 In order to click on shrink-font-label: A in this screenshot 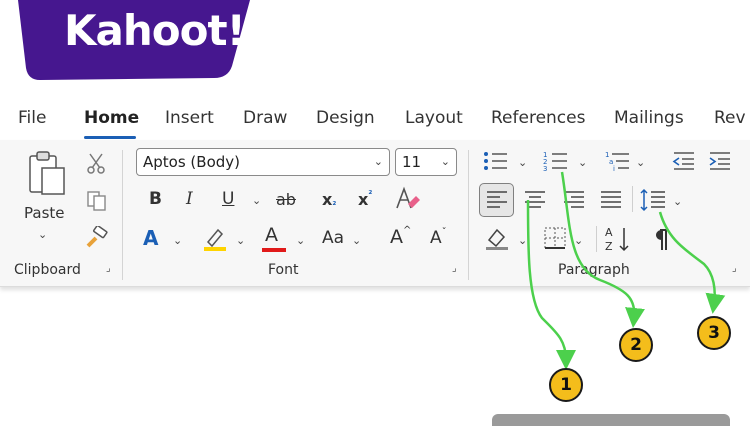, I will do `click(436, 238)`.